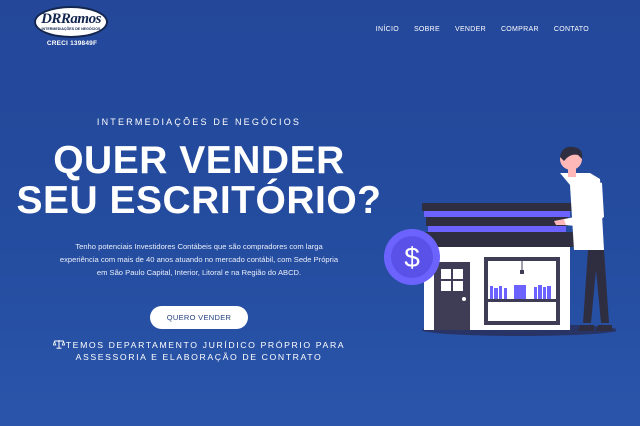  Describe the element at coordinates (199, 122) in the screenshot. I see `hero-kicker: INTERMEDIAÇÕES DE NEGÓCIOS` at that location.